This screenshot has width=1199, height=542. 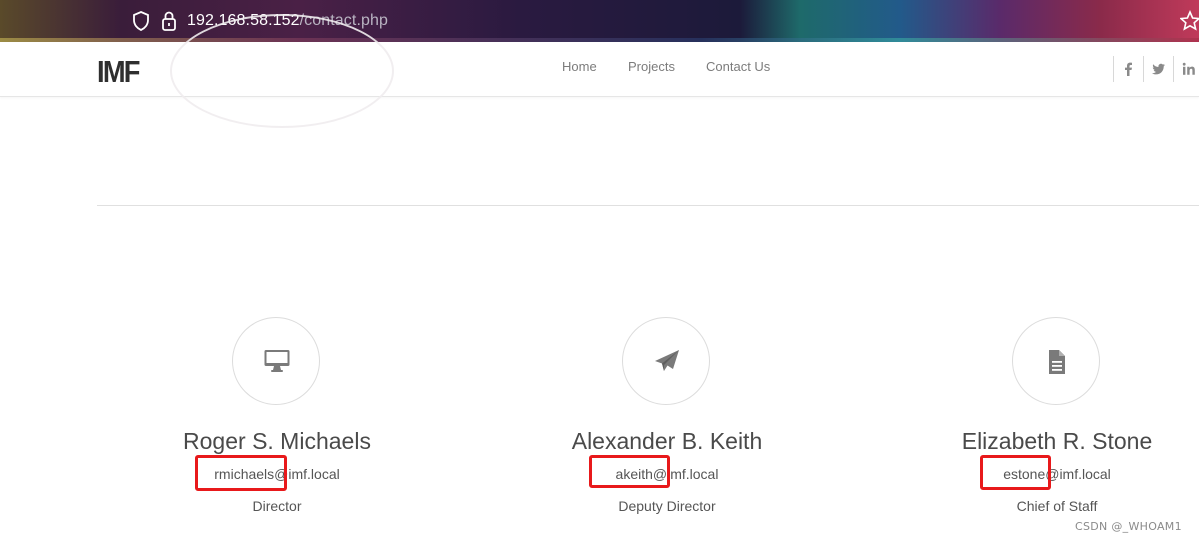 I want to click on facebook-icon, so click(x=1128, y=69).